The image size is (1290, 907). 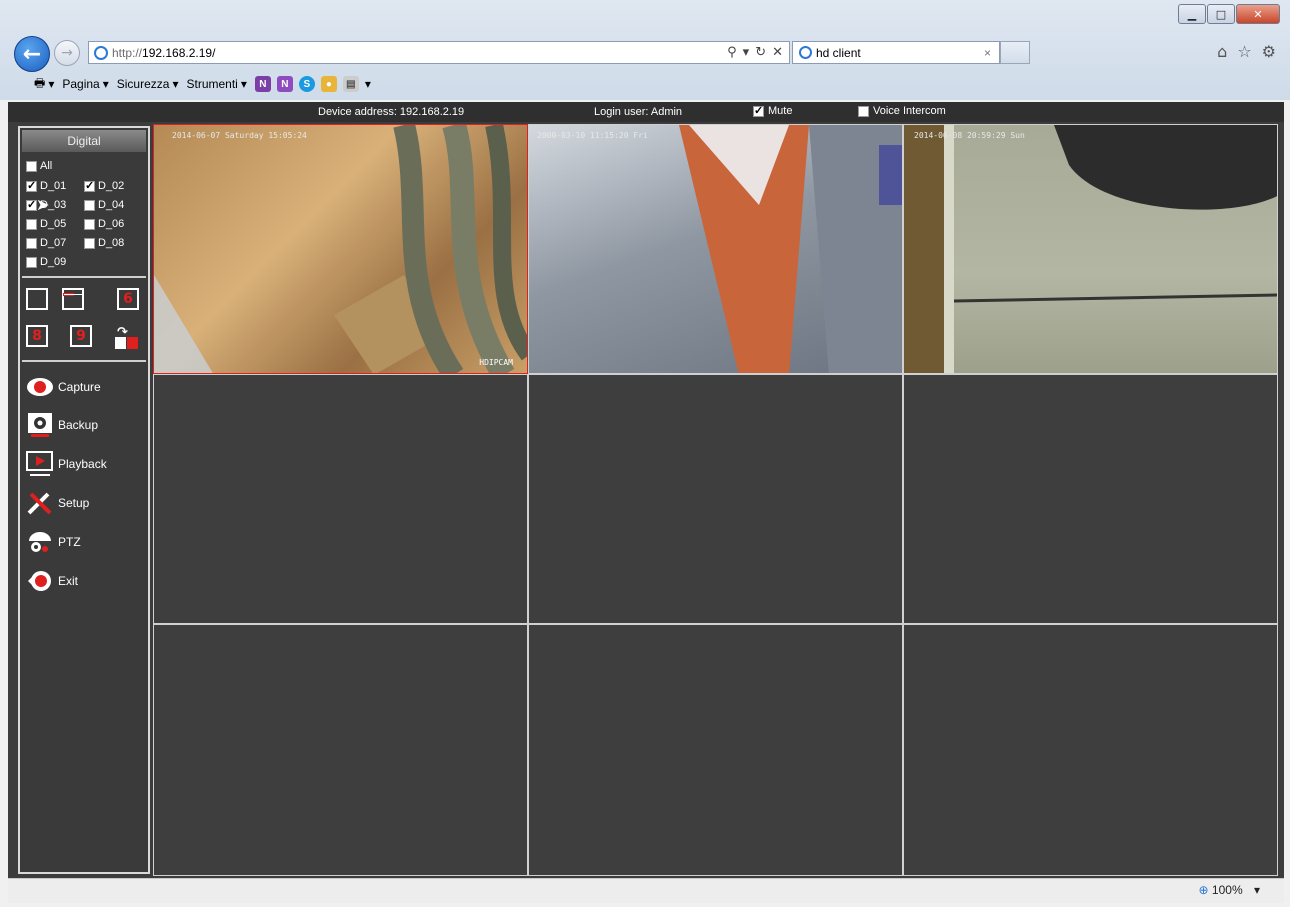 I want to click on security-menu: Sicurezza ▾, so click(x=148, y=84).